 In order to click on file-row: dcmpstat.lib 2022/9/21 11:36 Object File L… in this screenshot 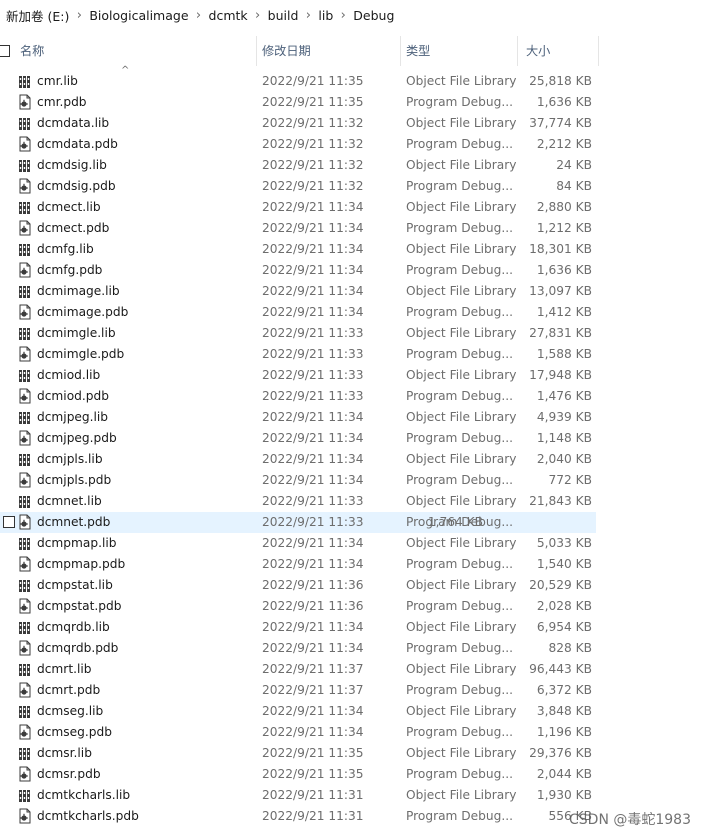, I will do `click(352, 585)`.